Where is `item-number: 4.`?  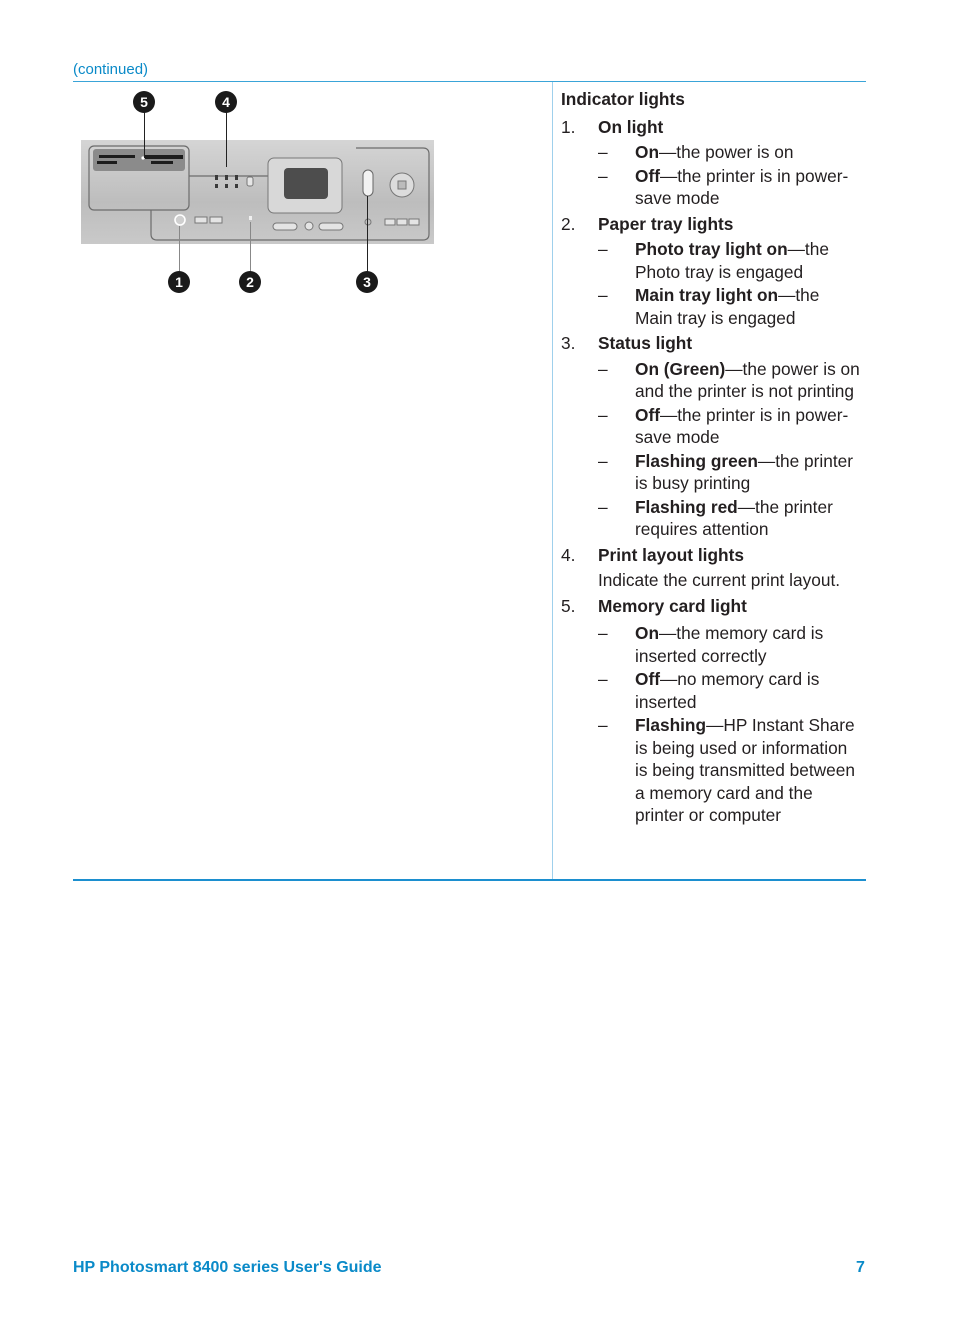 item-number: 4. is located at coordinates (568, 554).